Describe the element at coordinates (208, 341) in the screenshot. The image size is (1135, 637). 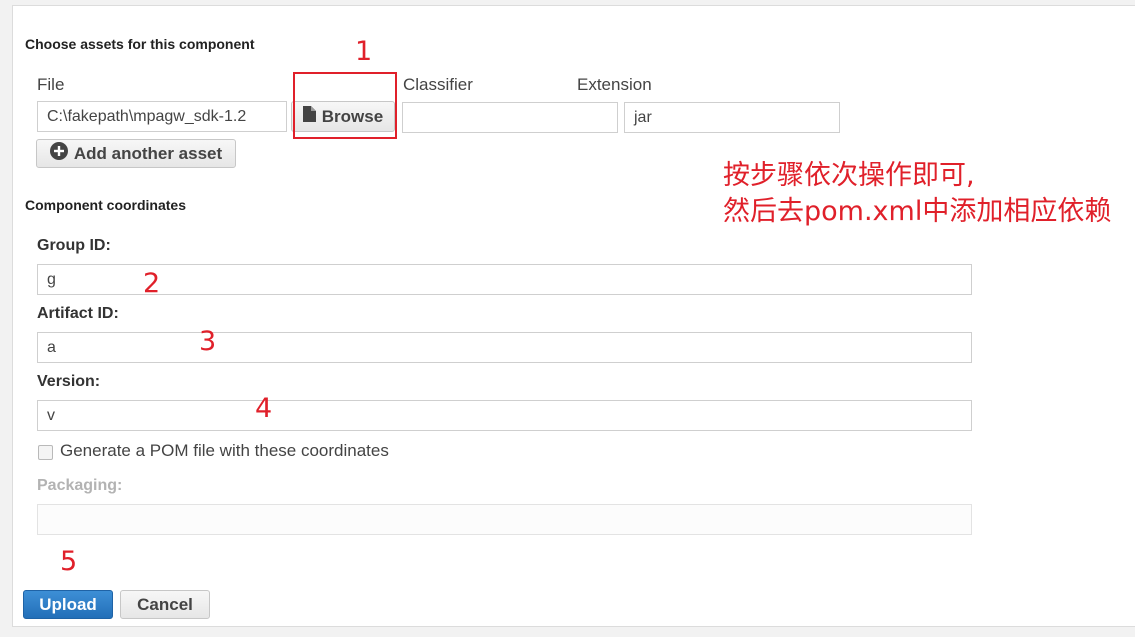
I see `step-3-marker: 3` at that location.